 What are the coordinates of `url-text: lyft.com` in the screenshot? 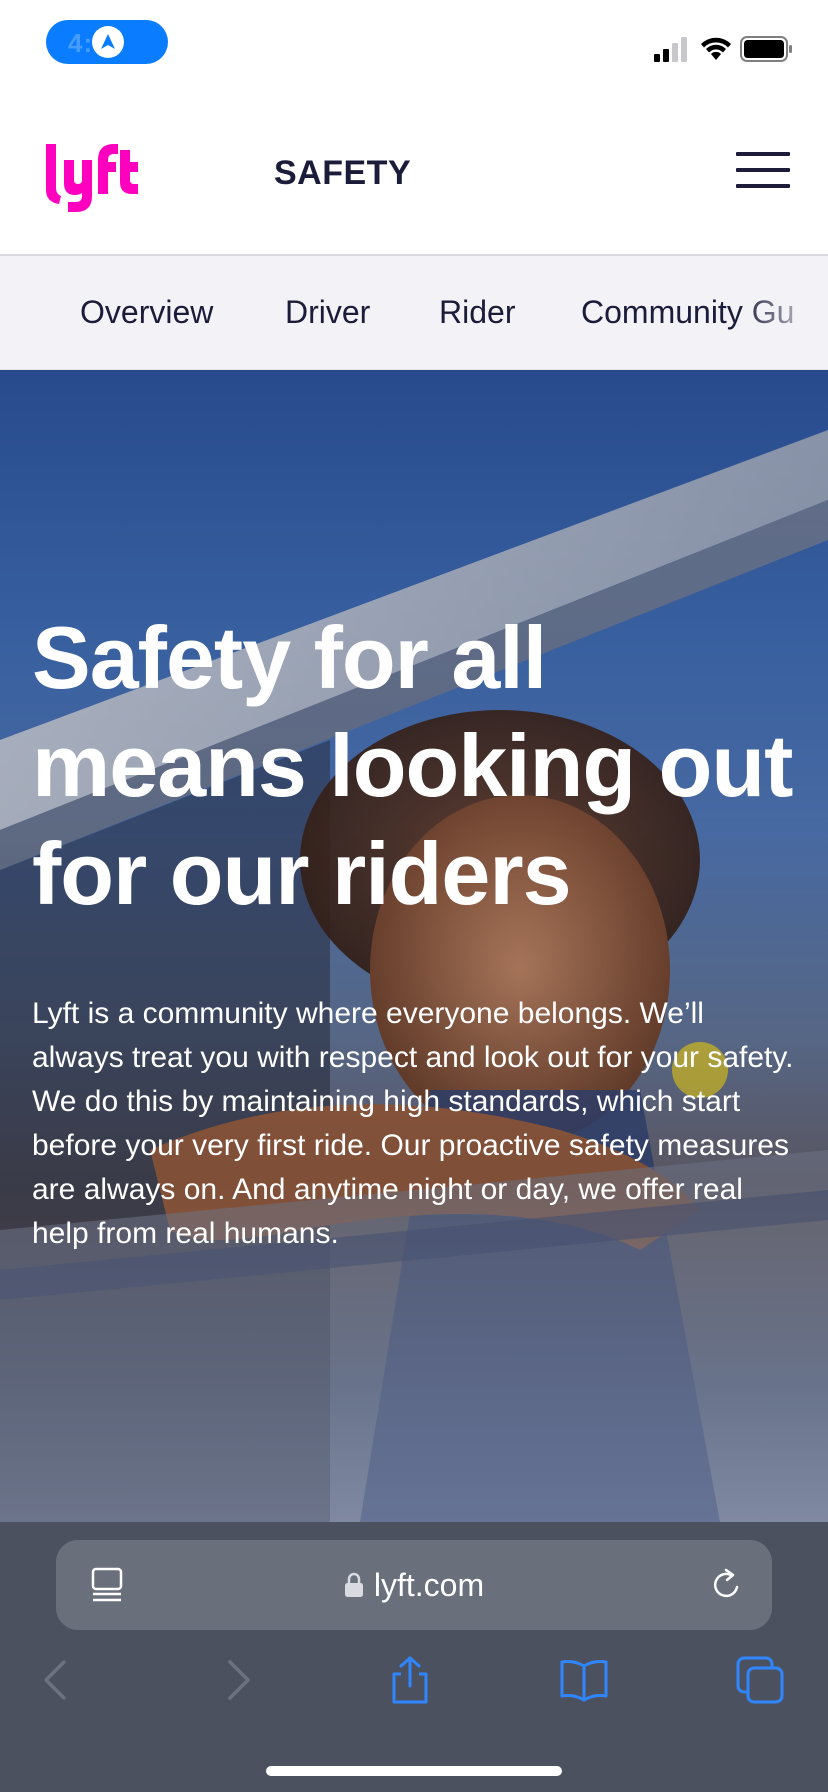 It's located at (429, 1584).